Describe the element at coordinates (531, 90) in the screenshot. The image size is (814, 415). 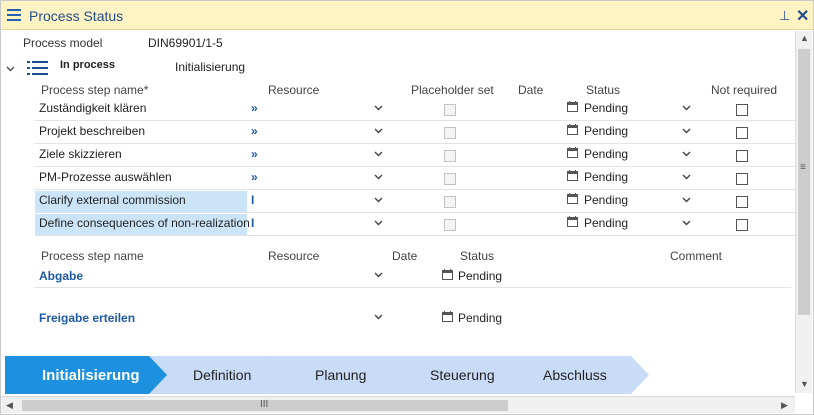
I see `col-header-date: Date` at that location.